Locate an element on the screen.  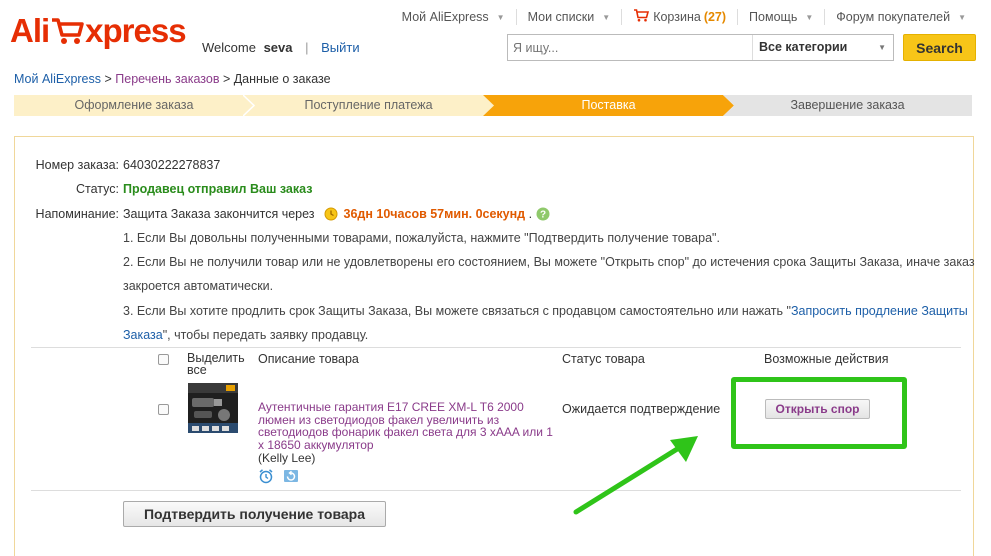
step-label: Поступление платежа is located at coordinates (368, 105).